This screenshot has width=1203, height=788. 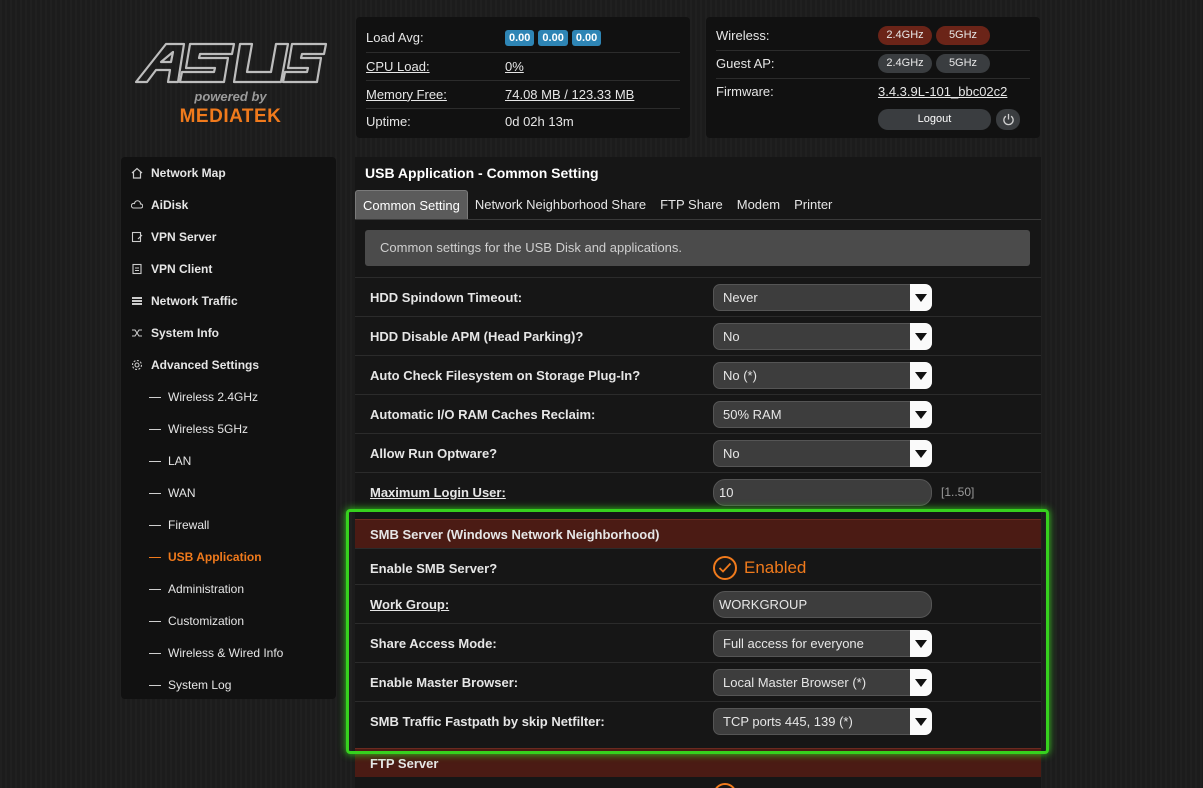 I want to click on sidebar-item-aidisk: AiDisk, so click(x=159, y=205).